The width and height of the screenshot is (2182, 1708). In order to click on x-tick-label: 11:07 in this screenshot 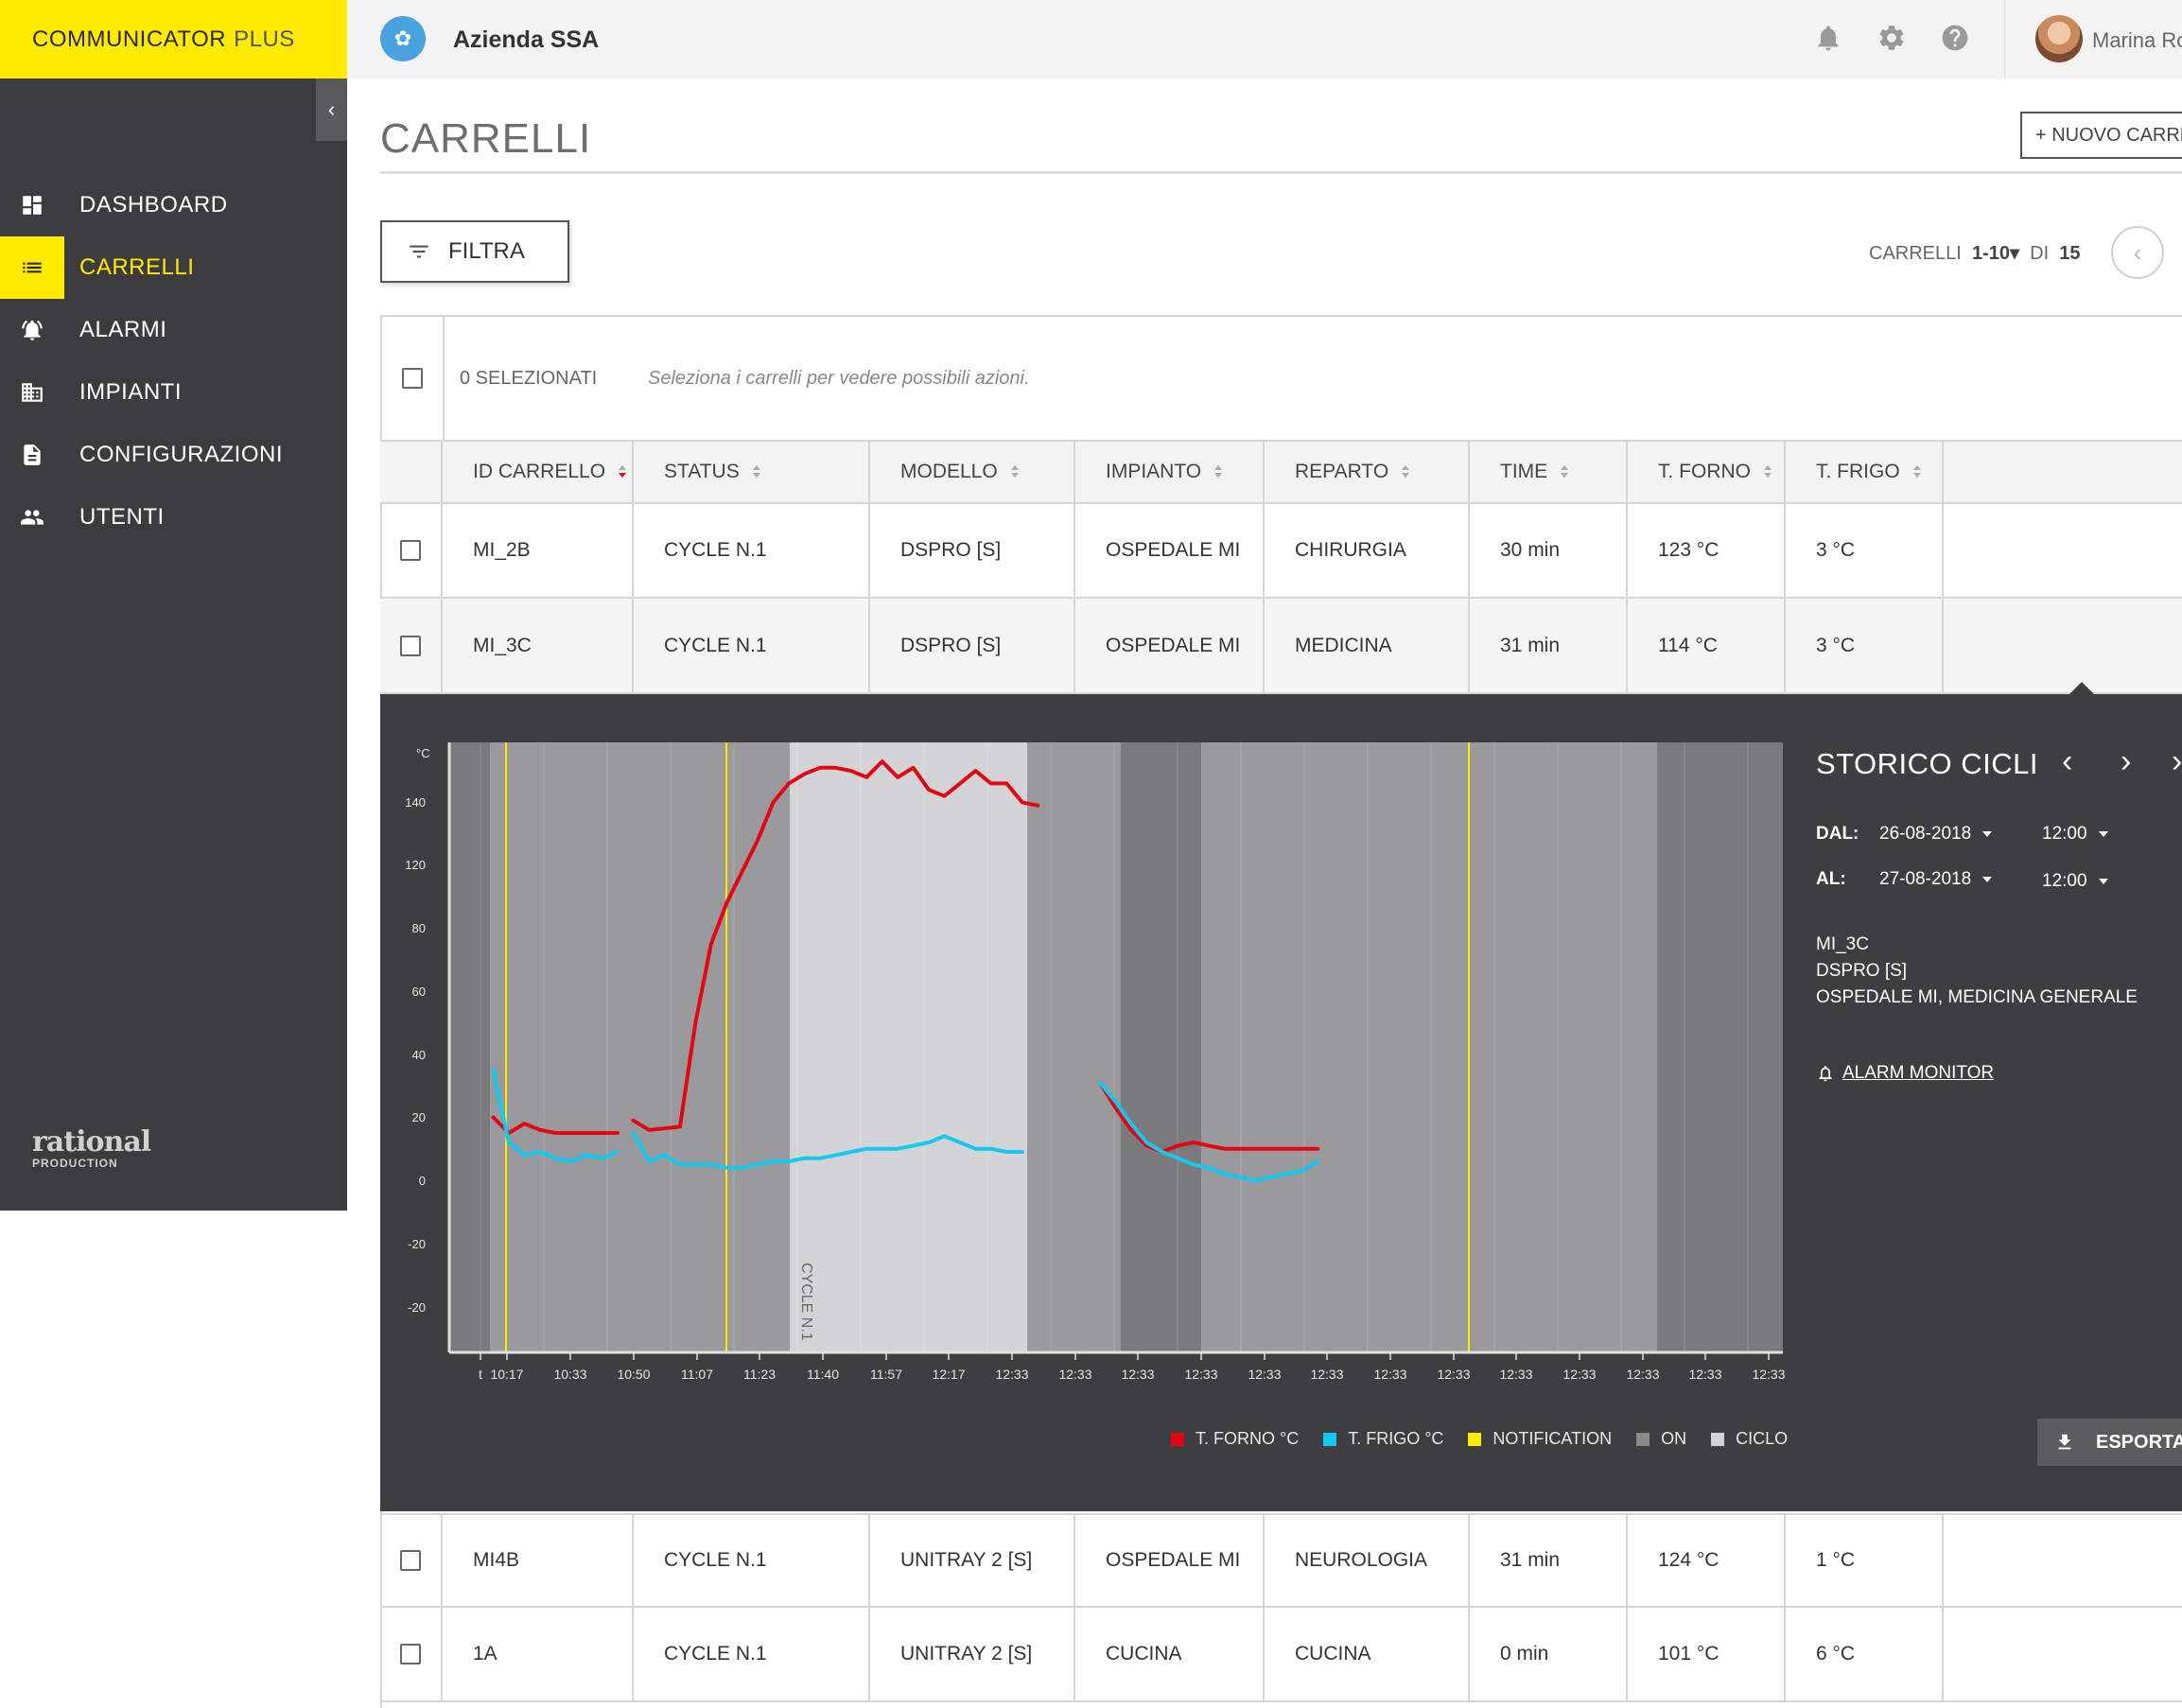, I will do `click(697, 1374)`.